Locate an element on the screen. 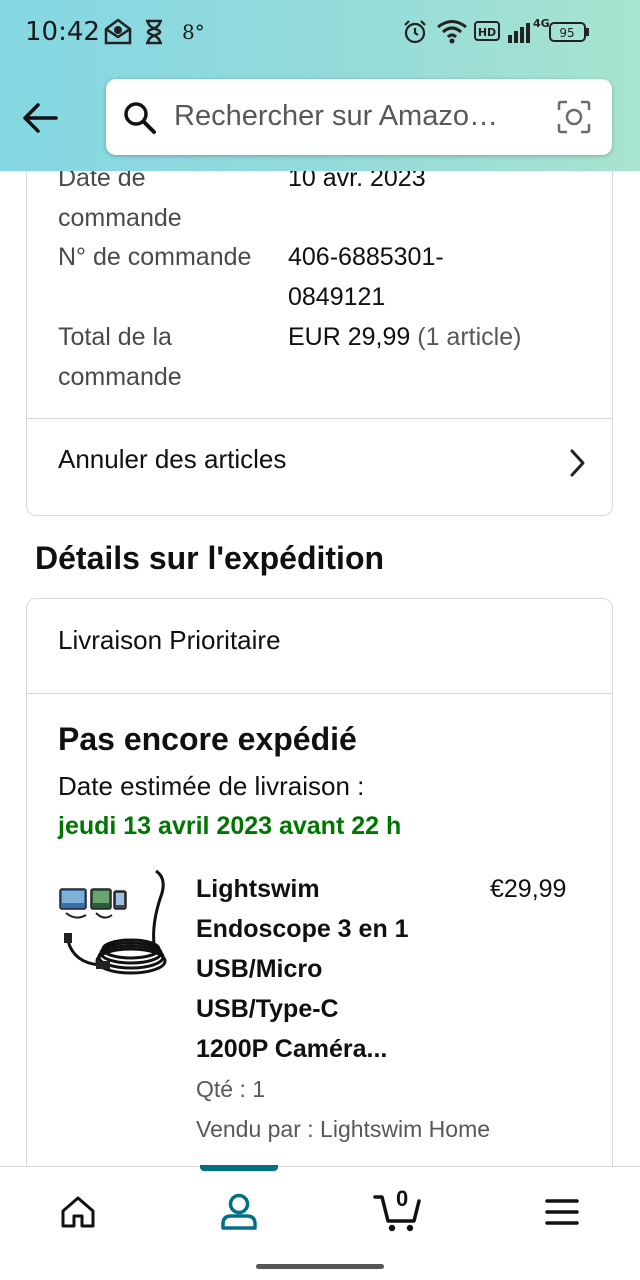 Image resolution: width=640 pixels, height=1280 pixels. mail-notification-icon is located at coordinates (118, 33).